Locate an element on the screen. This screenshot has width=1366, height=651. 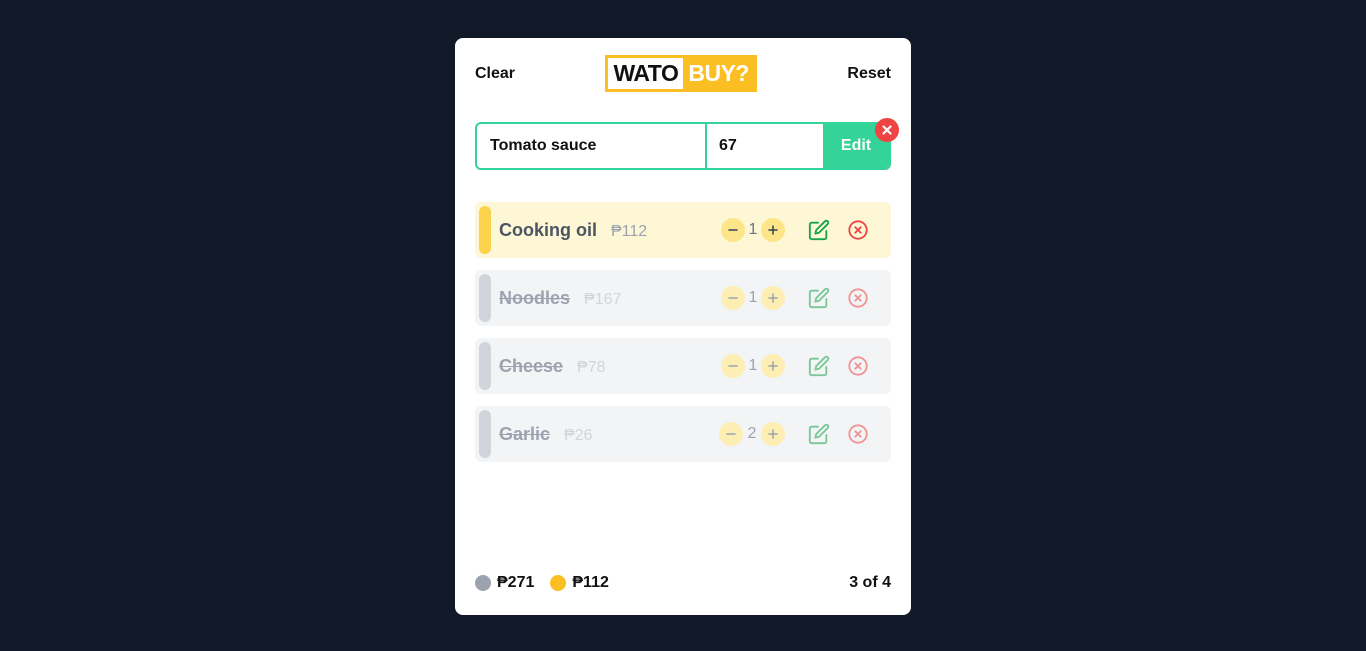
item-name: Cooking oil ₱112 is located at coordinates (573, 230).